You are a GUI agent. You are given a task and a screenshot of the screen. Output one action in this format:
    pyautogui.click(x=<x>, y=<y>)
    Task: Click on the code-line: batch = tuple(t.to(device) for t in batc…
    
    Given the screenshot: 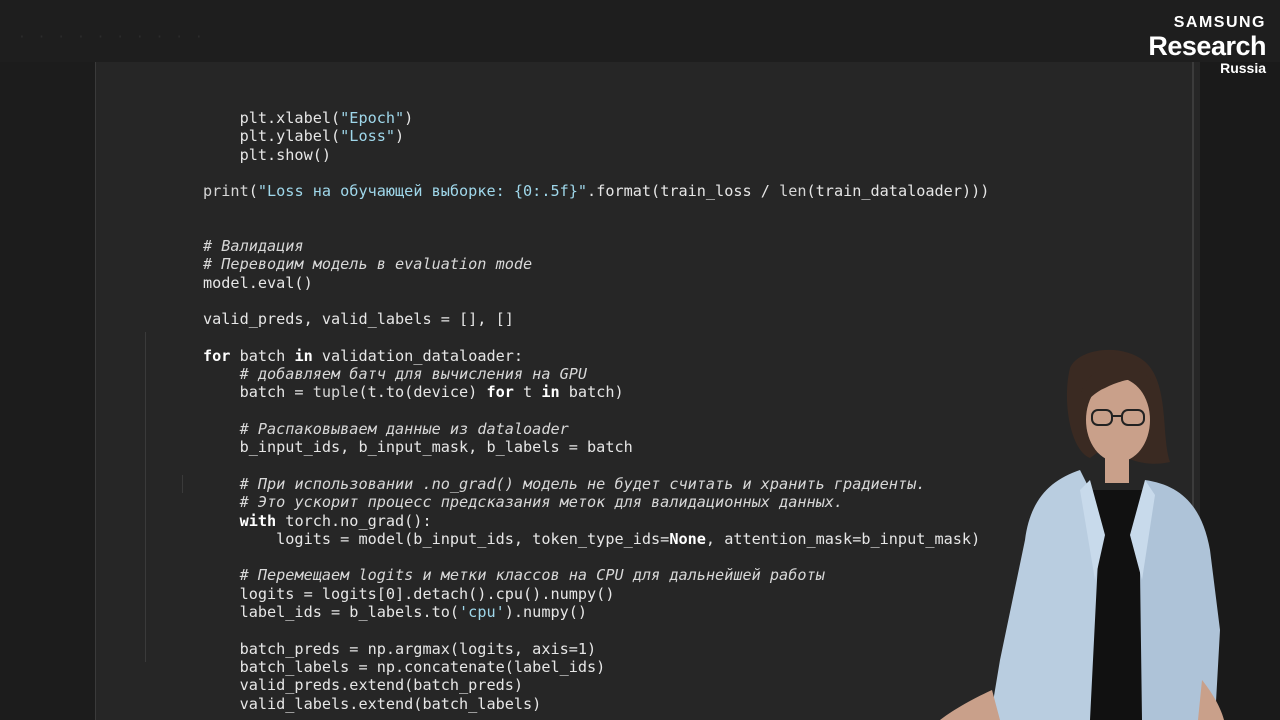 What is the action you would take?
    pyautogui.click(x=413, y=392)
    